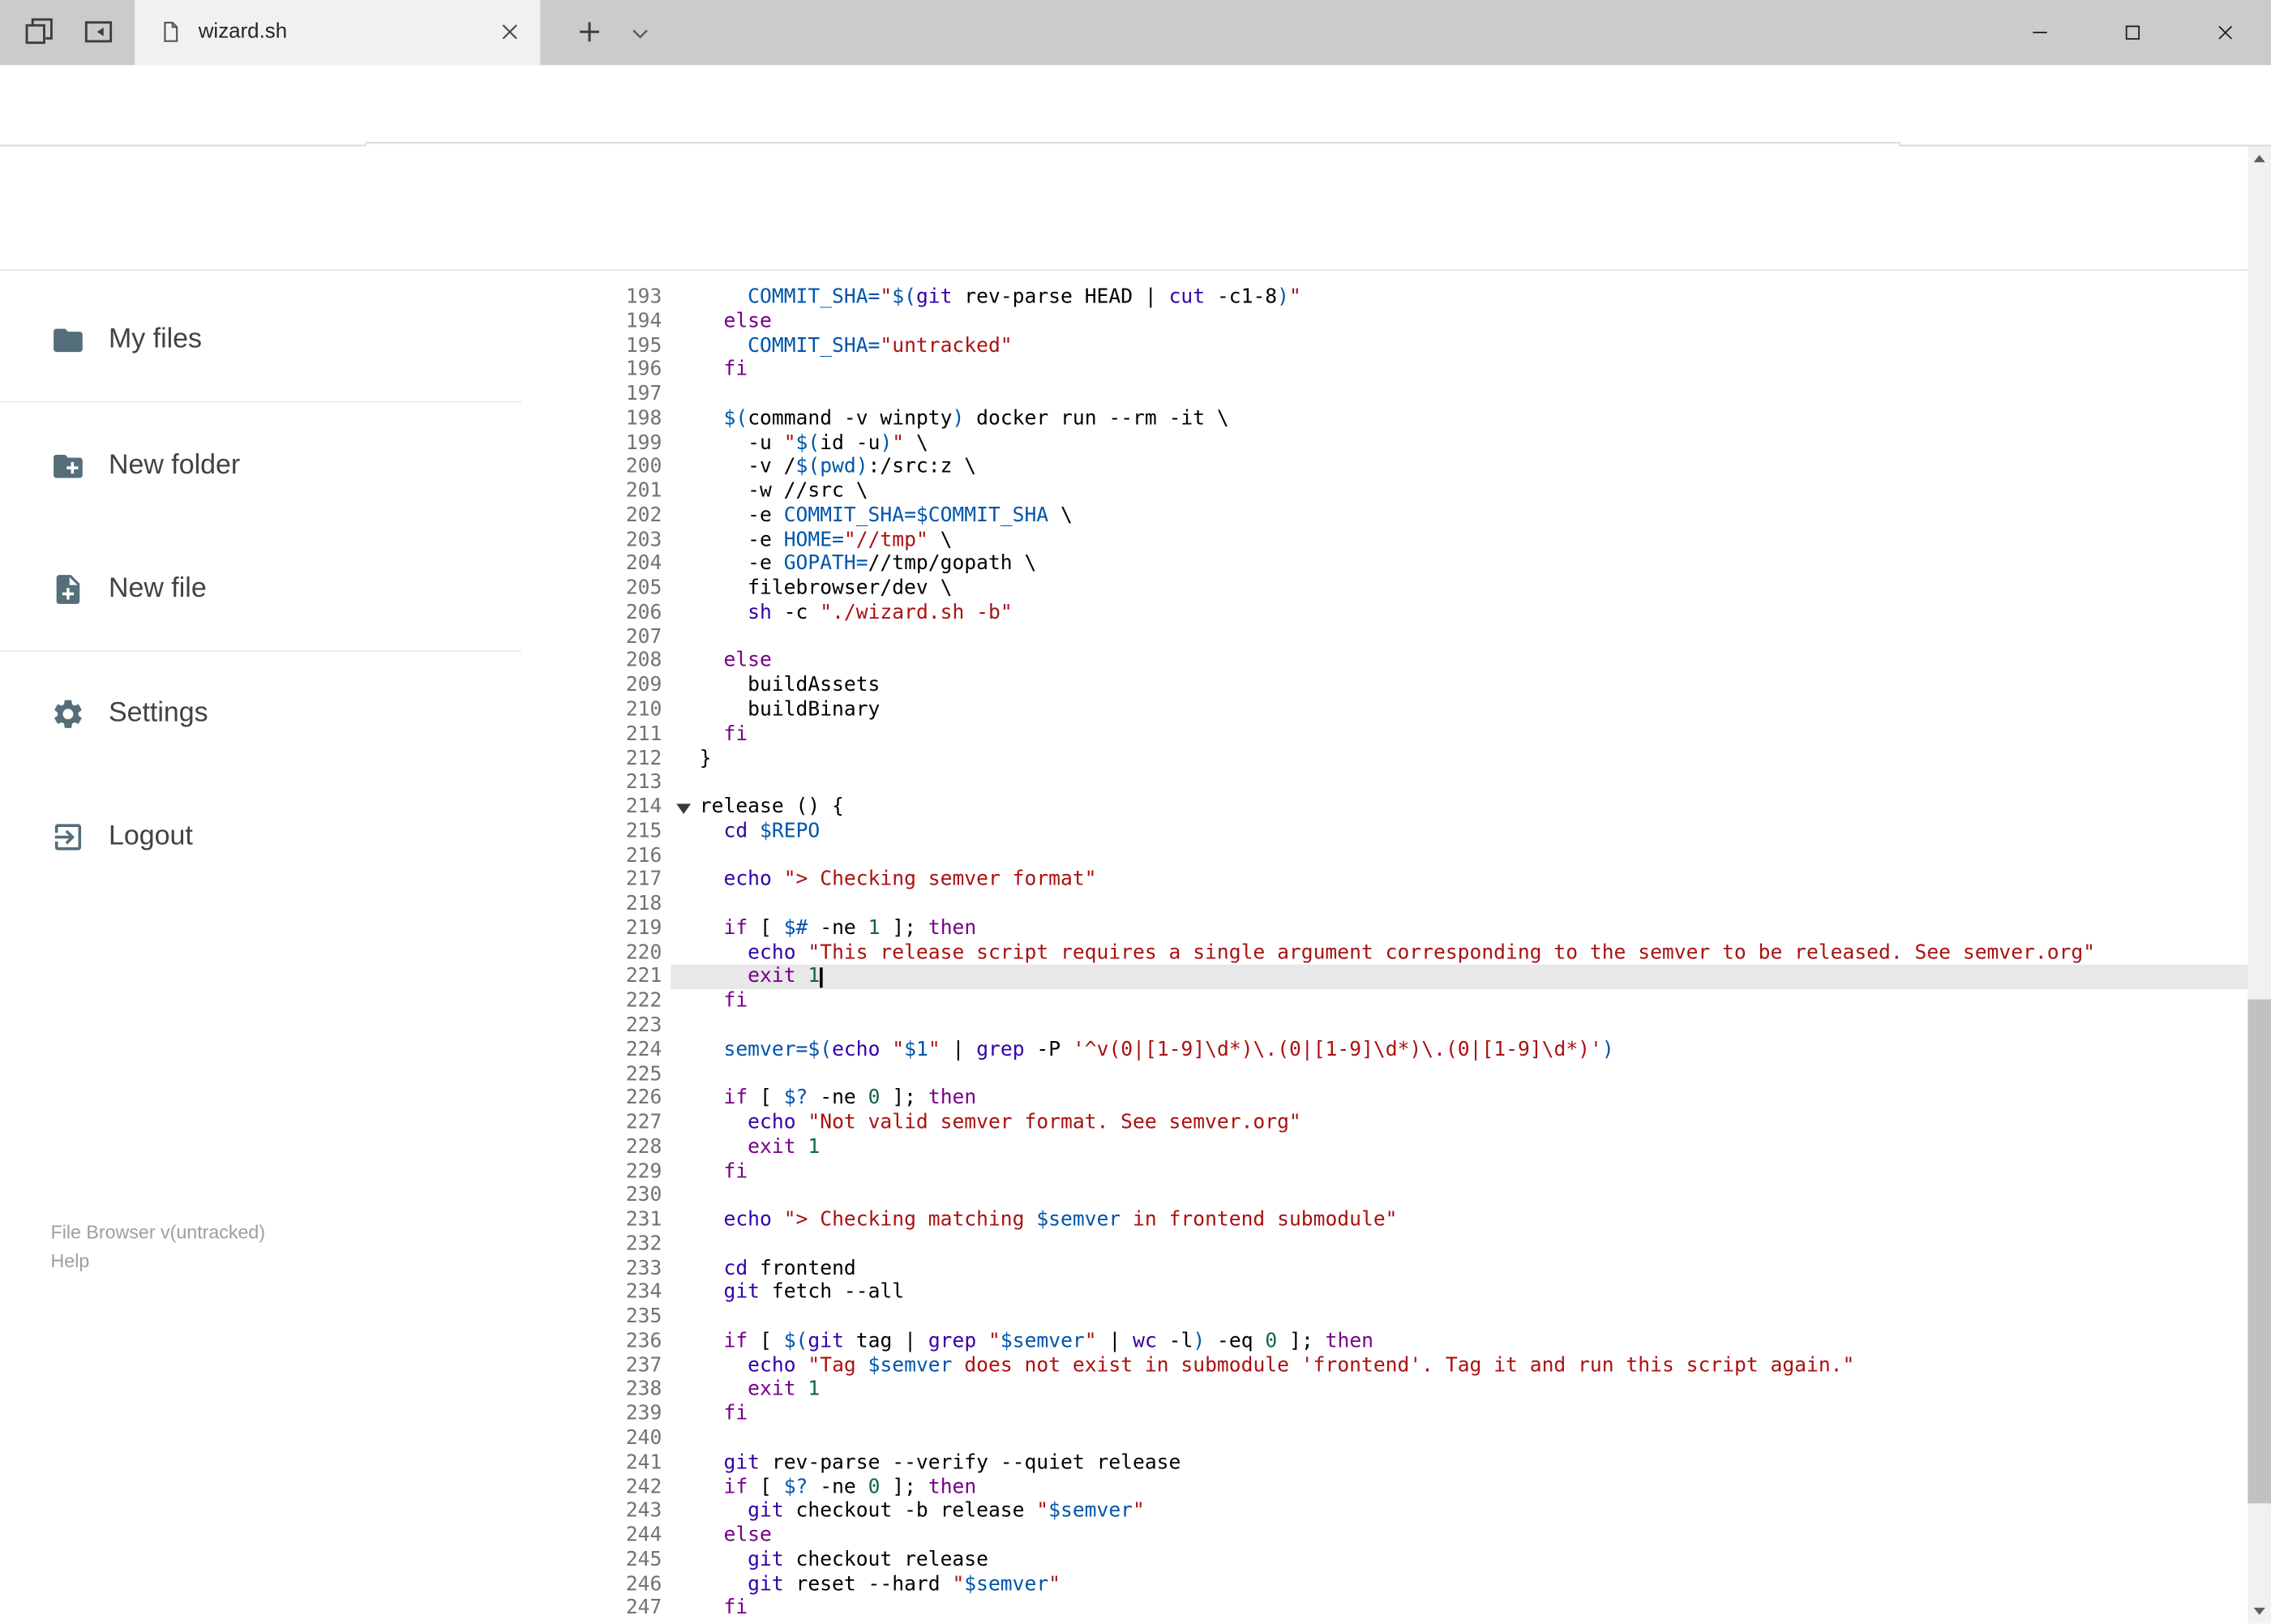  I want to click on code-line: COMMIT_SHA="untracked", so click(1459, 346).